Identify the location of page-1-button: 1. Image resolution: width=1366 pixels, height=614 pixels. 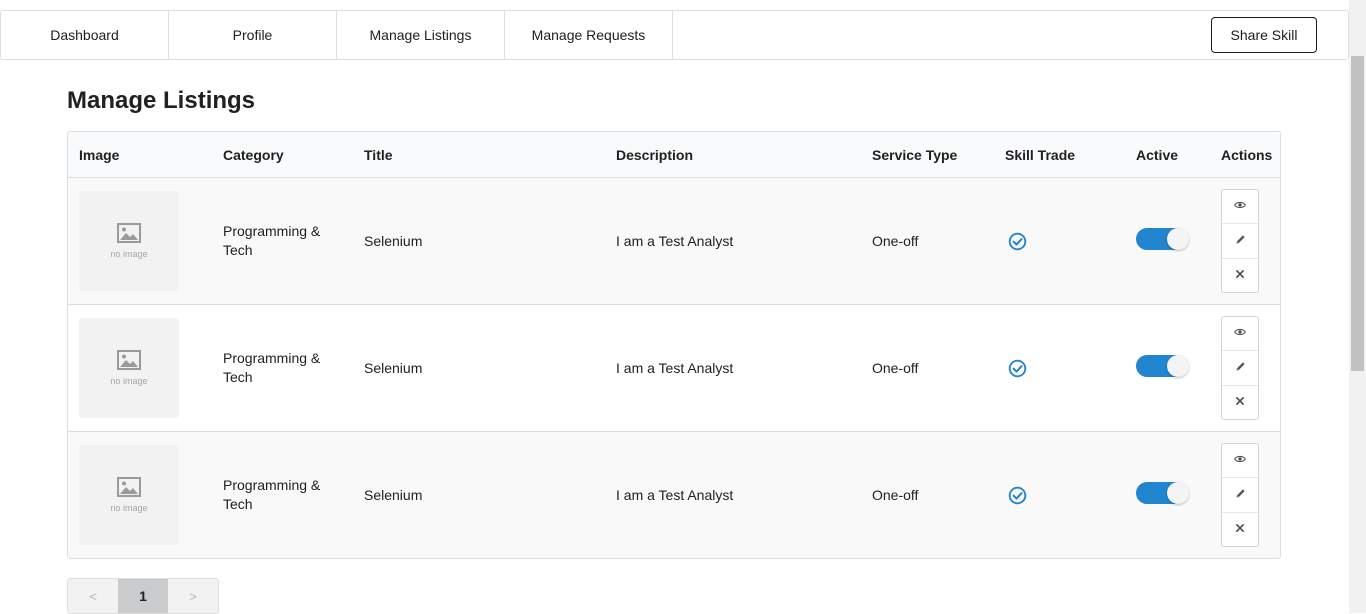
(143, 596).